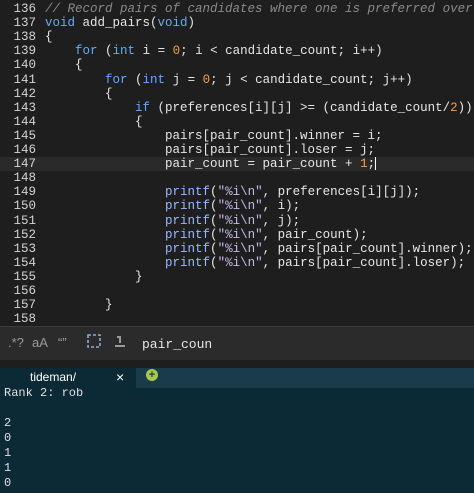 Image resolution: width=474 pixels, height=493 pixels. What do you see at coordinates (24, 121) in the screenshot?
I see `line-number: 144` at bounding box center [24, 121].